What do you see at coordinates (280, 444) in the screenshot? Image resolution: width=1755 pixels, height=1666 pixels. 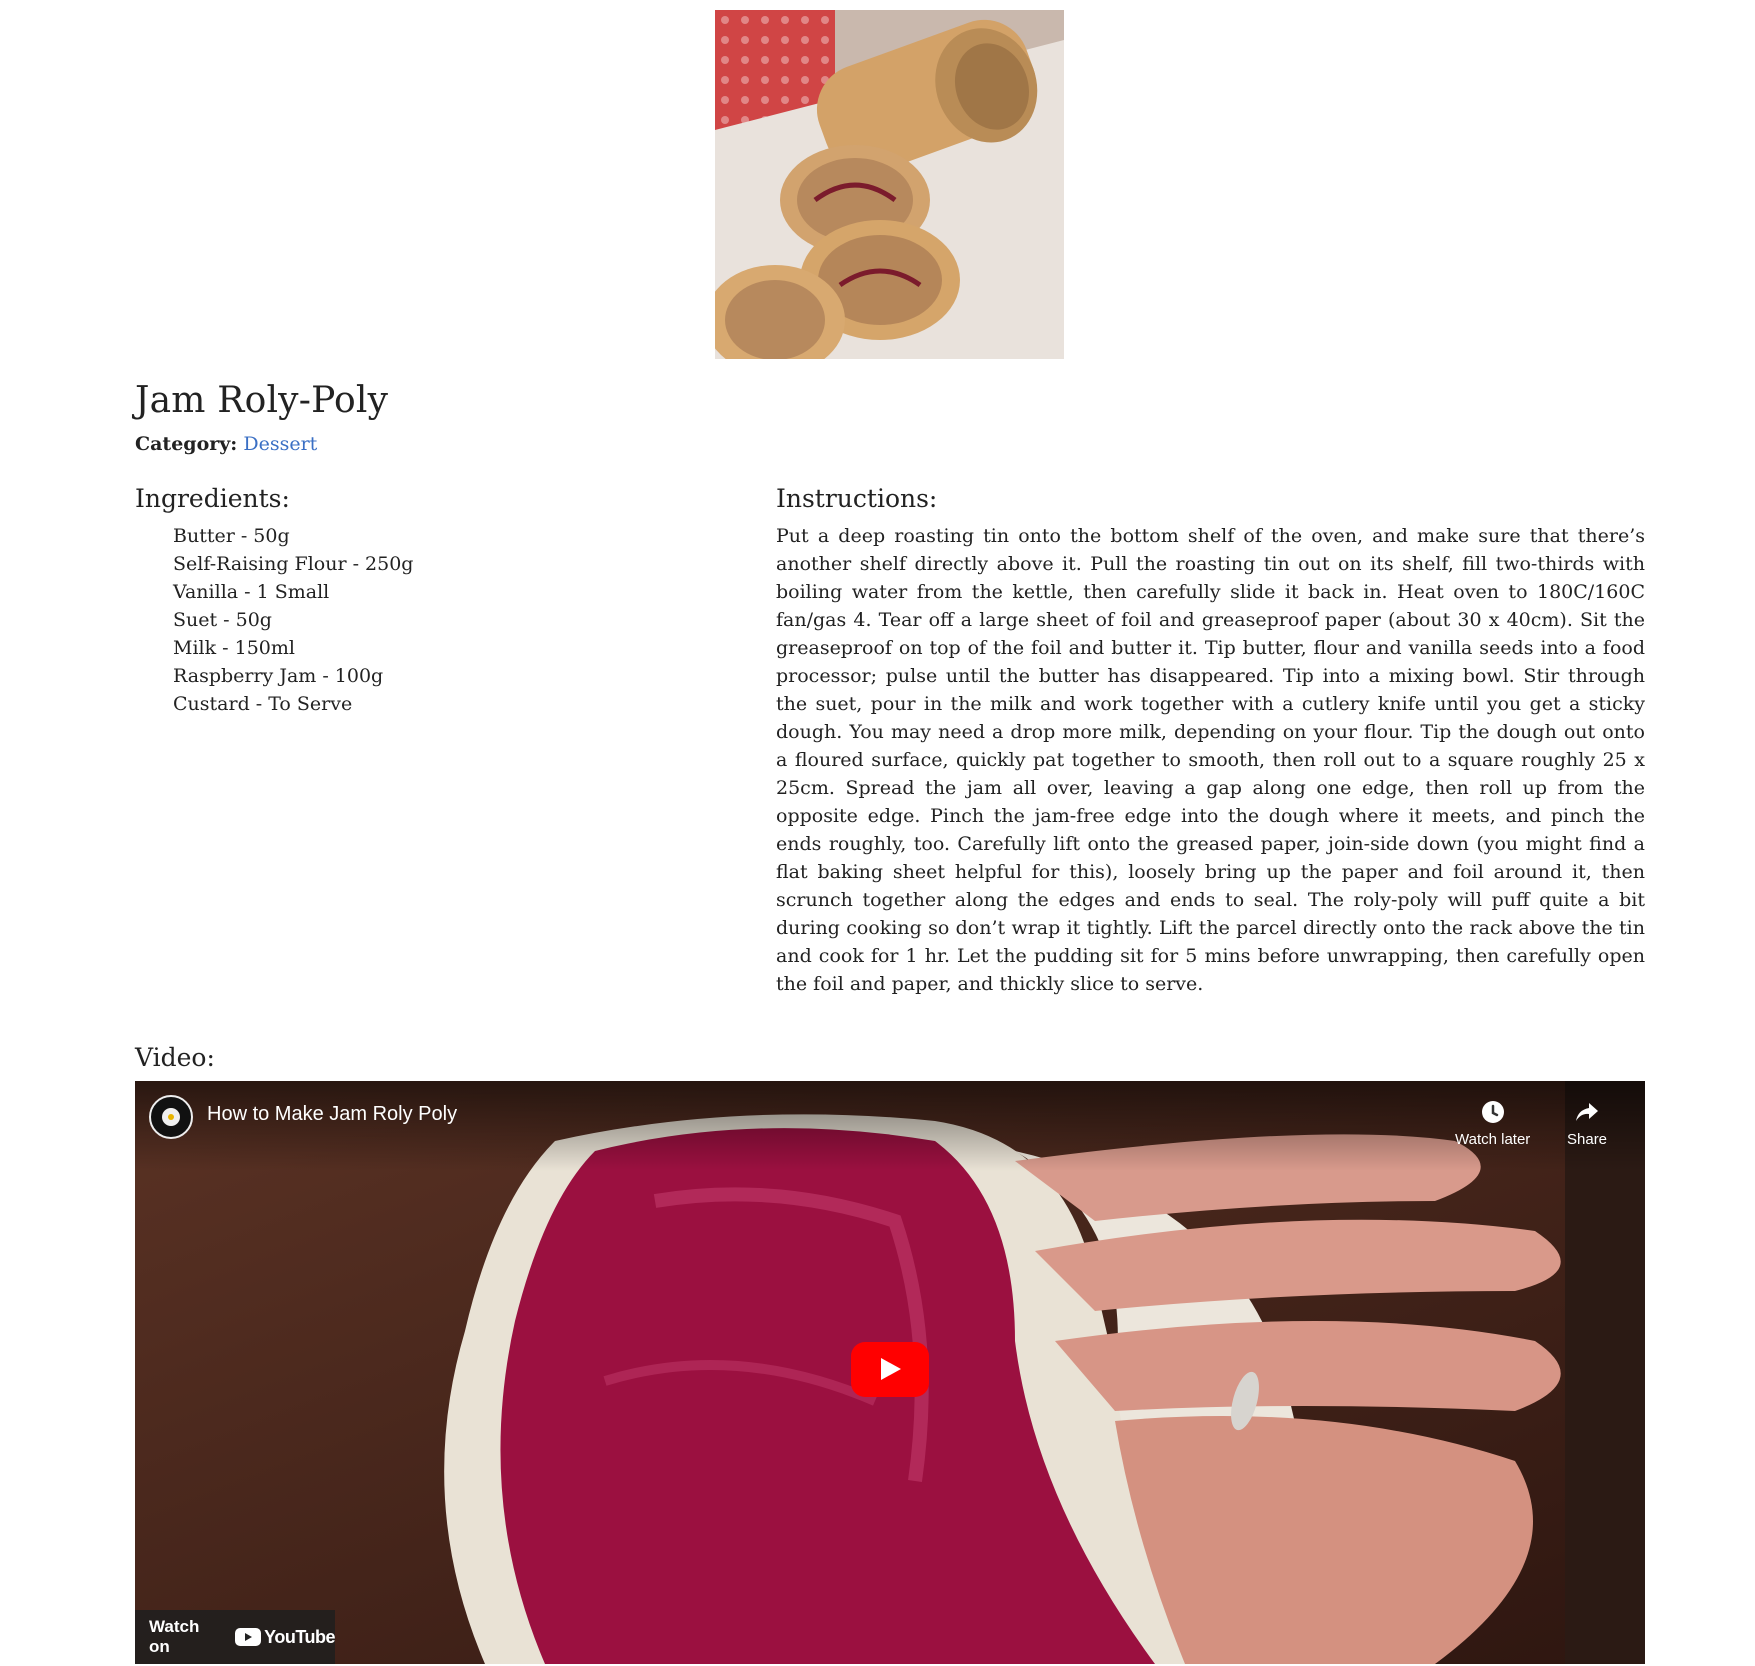 I see `category-link-dessert: Dessert` at bounding box center [280, 444].